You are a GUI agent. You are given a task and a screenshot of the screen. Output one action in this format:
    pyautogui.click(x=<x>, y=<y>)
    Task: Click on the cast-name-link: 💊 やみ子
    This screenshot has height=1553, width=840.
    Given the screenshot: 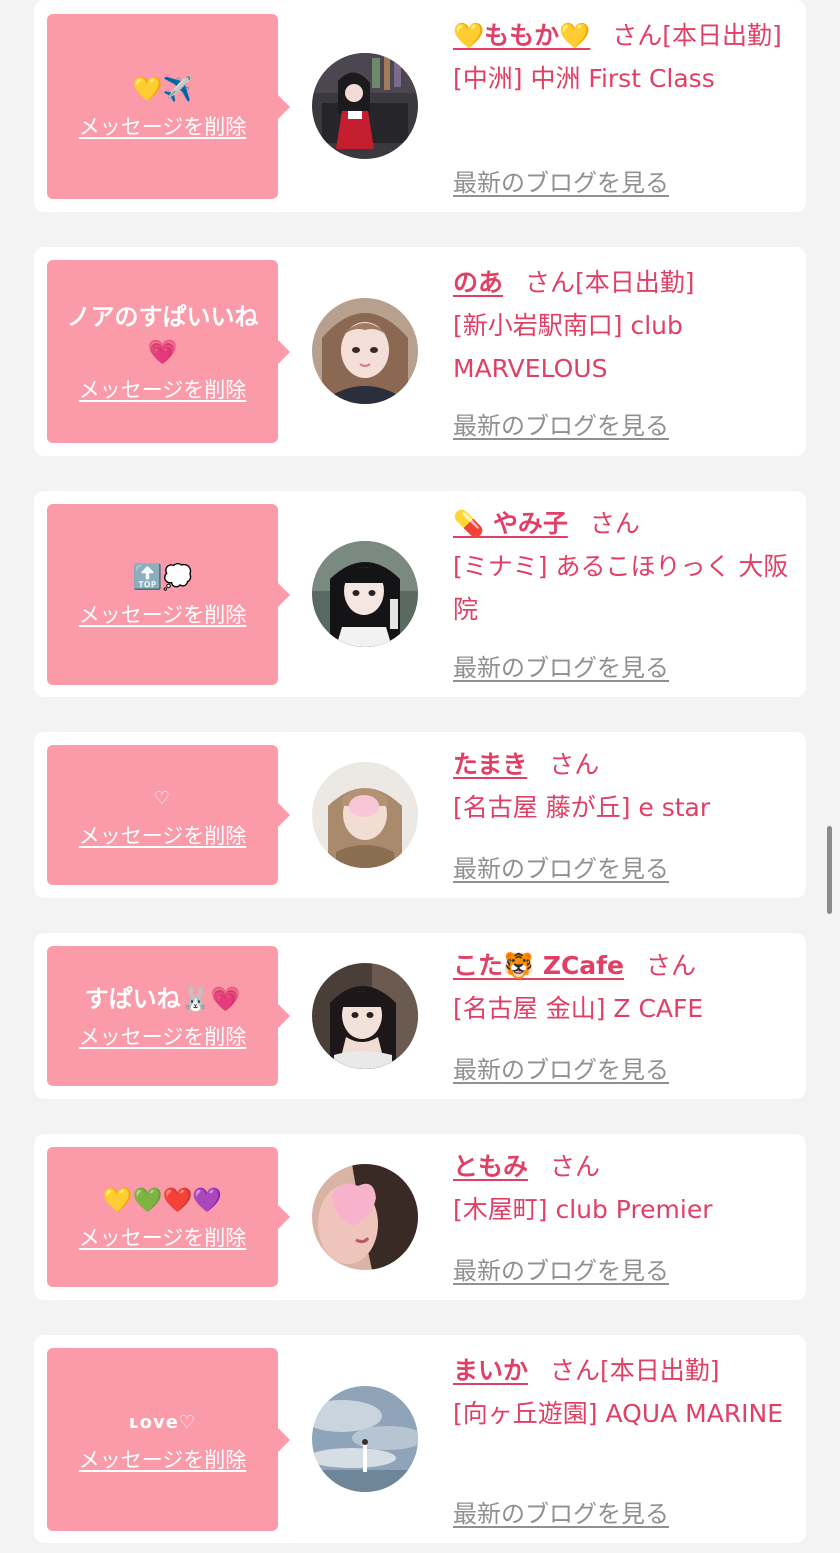 What is the action you would take?
    pyautogui.click(x=510, y=523)
    